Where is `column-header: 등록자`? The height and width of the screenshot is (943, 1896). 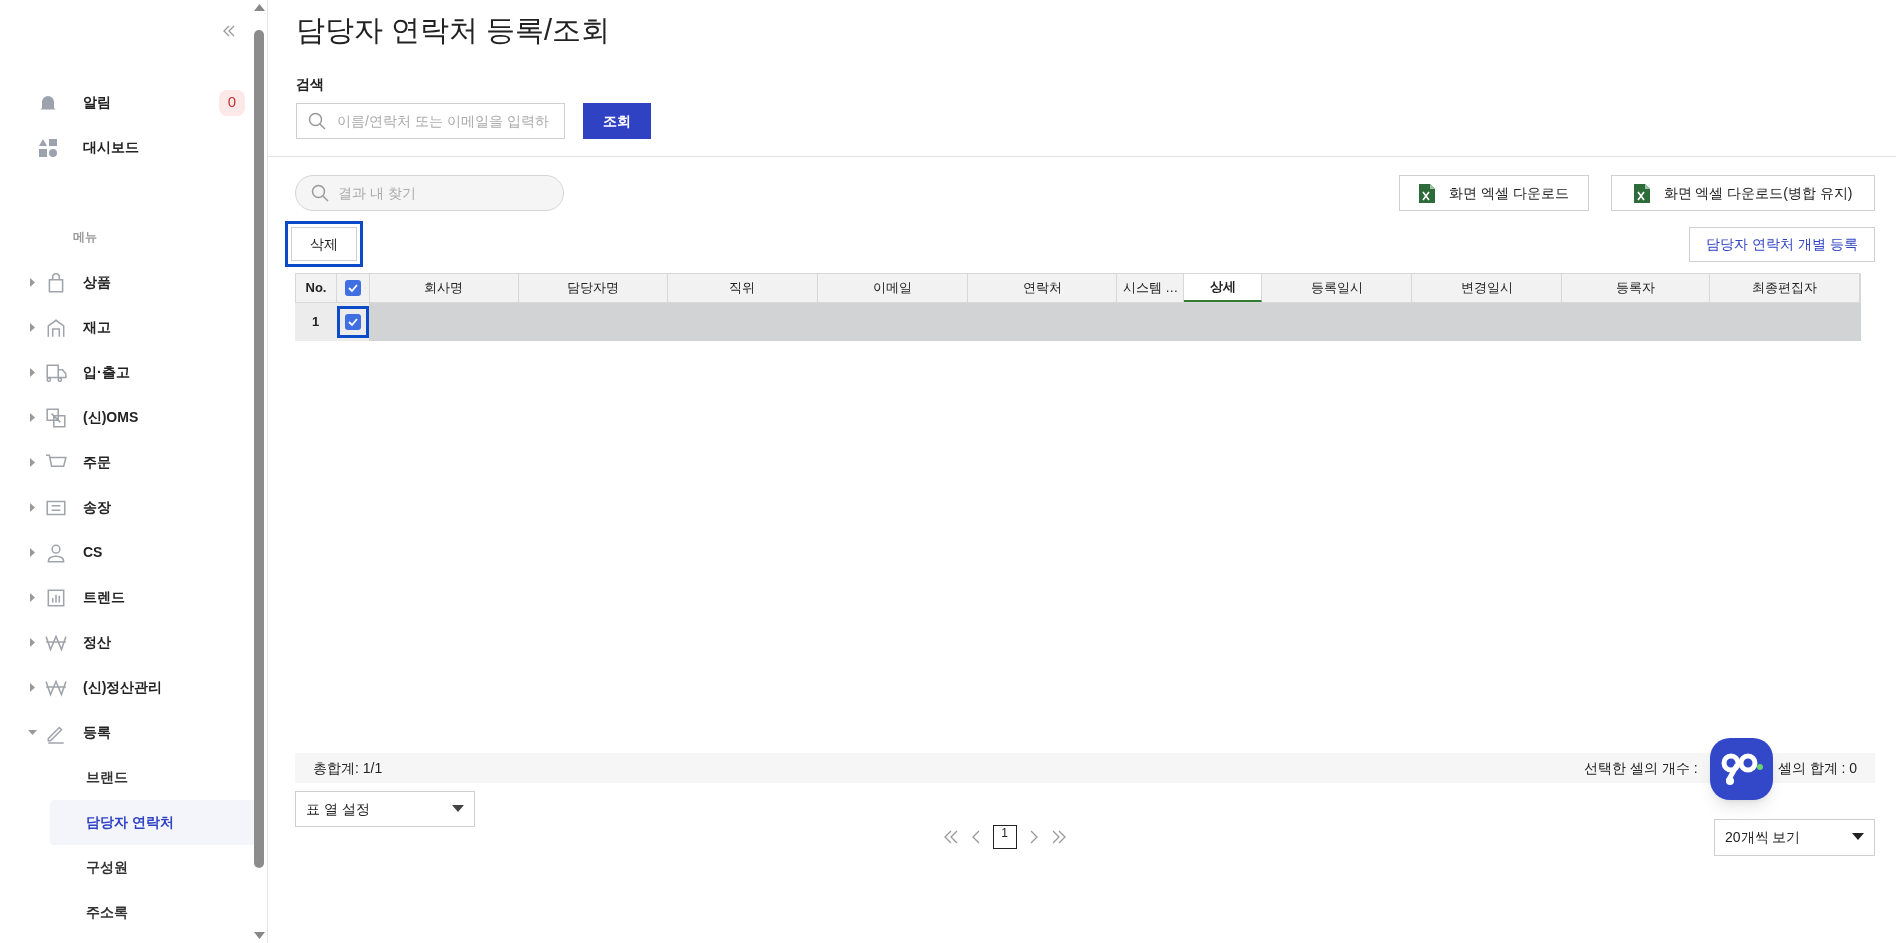
column-header: 등록자 is located at coordinates (1636, 288).